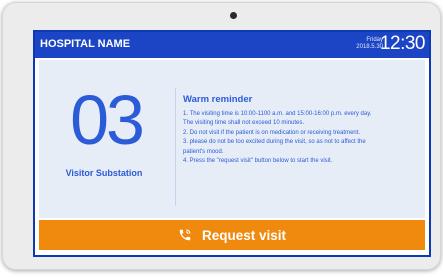 This screenshot has height=278, width=443. What do you see at coordinates (185, 235) in the screenshot?
I see `phone-icon` at bounding box center [185, 235].